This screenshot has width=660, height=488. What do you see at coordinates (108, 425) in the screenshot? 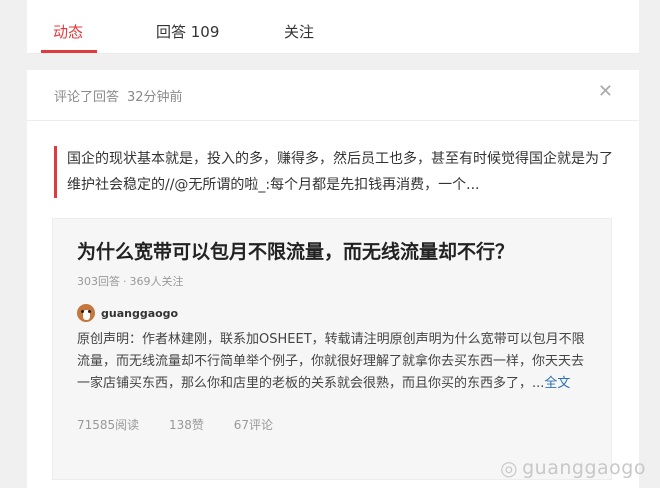
I see `read-count: 71585阅读` at bounding box center [108, 425].